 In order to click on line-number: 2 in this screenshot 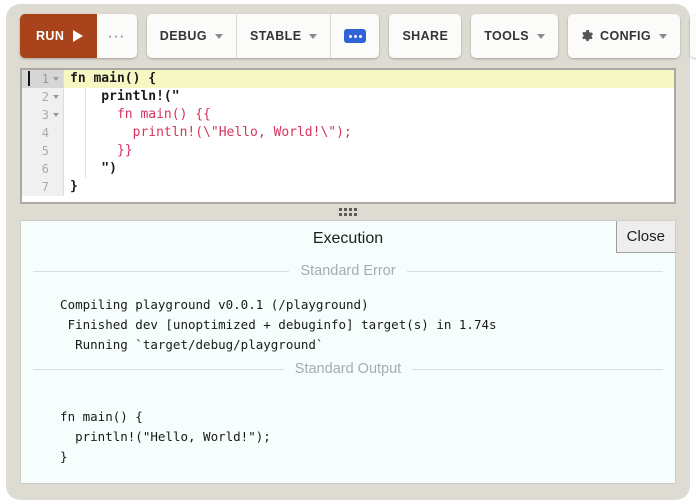, I will do `click(45, 97)`.